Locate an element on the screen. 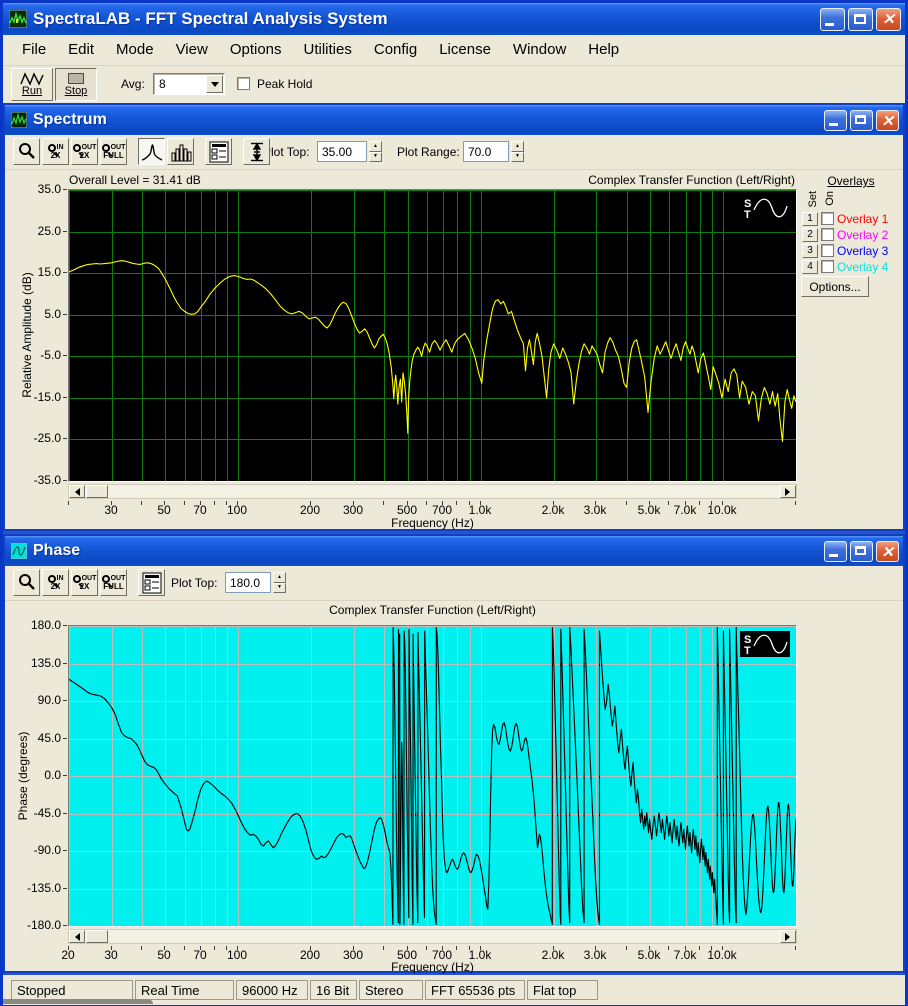  spectrum-vertical-scale-button is located at coordinates (256, 151).